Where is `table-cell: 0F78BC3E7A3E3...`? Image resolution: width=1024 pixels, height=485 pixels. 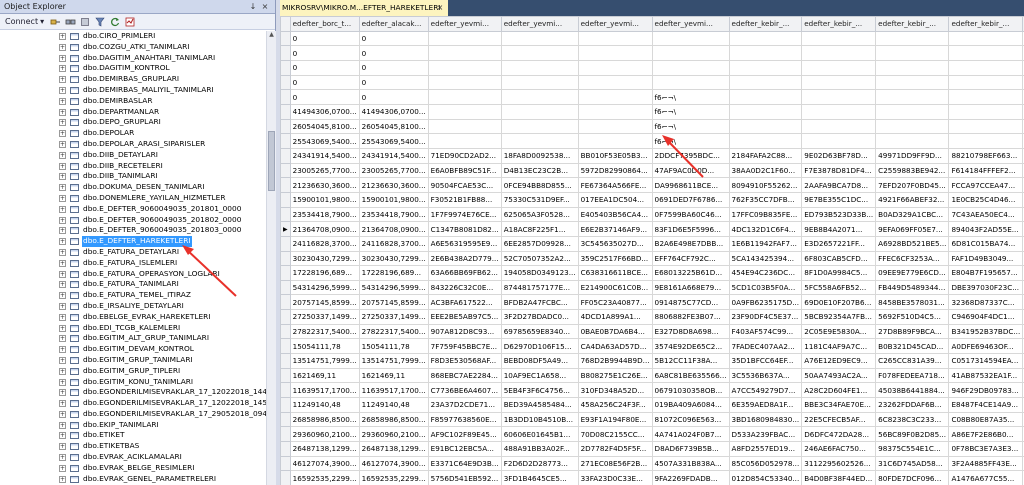 table-cell: 0F78BC3E7A3E3... is located at coordinates (986, 449).